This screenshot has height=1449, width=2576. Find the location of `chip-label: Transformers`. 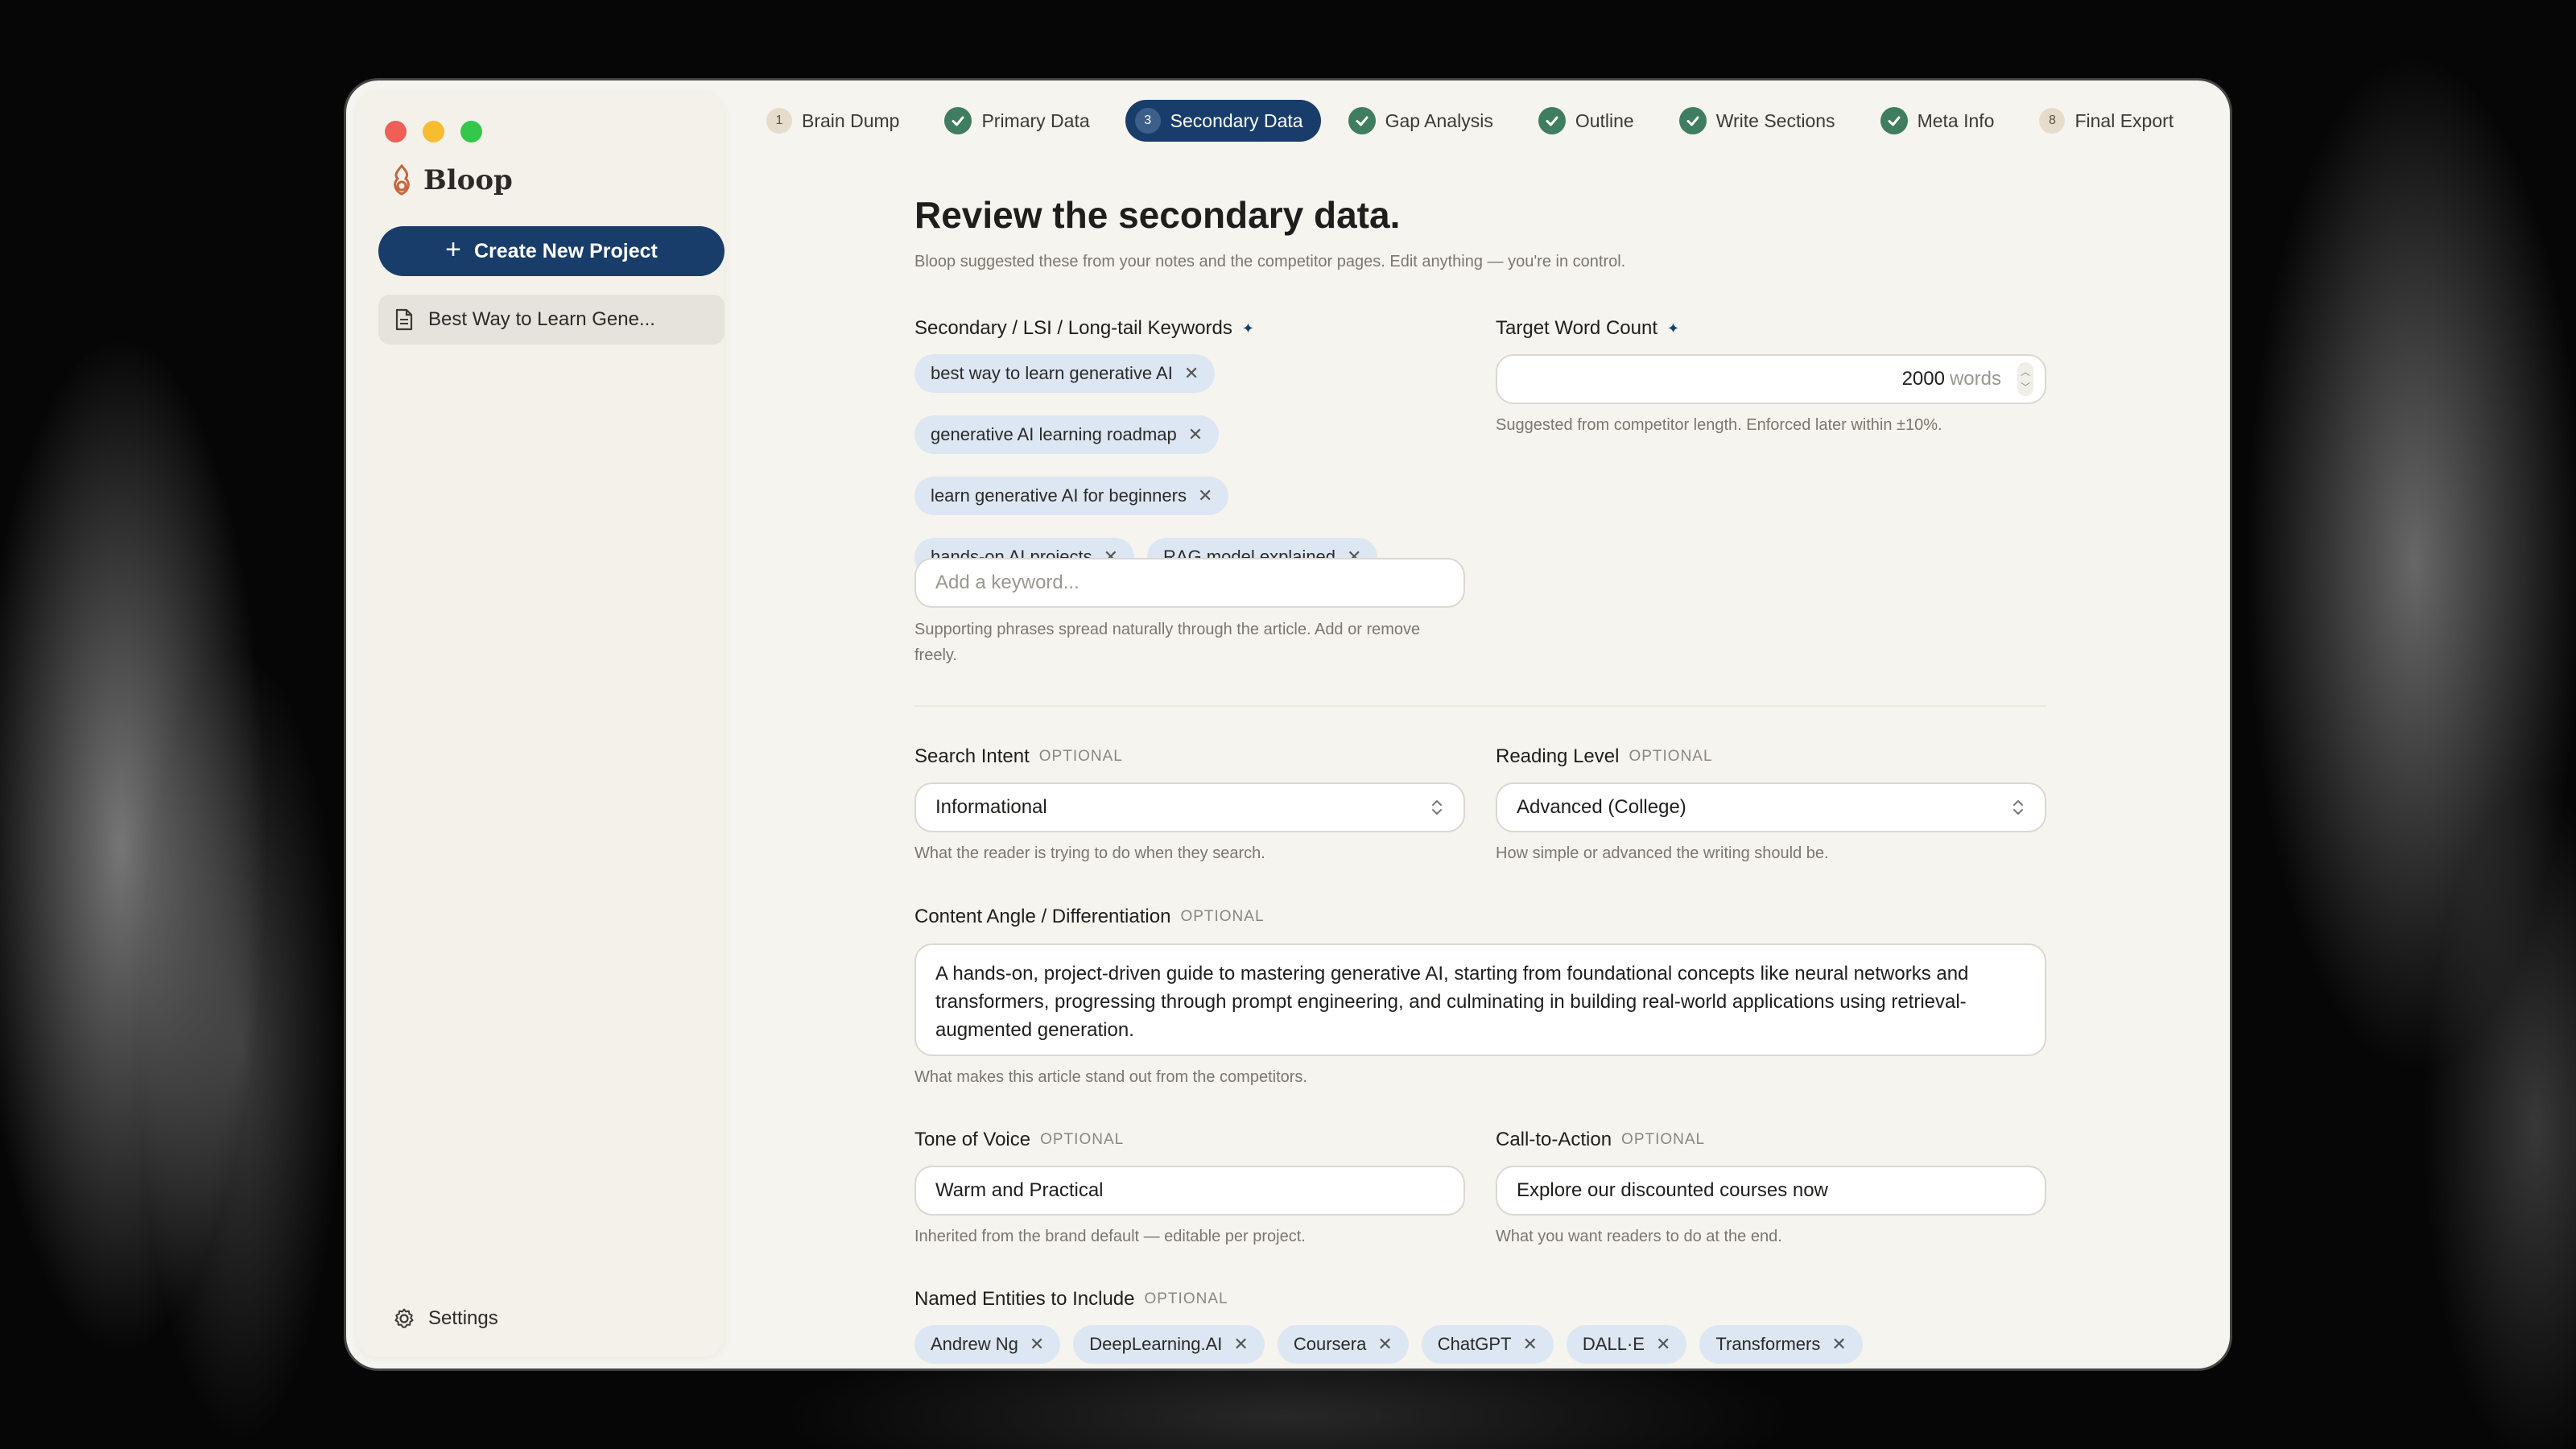

chip-label: Transformers is located at coordinates (1768, 1344).